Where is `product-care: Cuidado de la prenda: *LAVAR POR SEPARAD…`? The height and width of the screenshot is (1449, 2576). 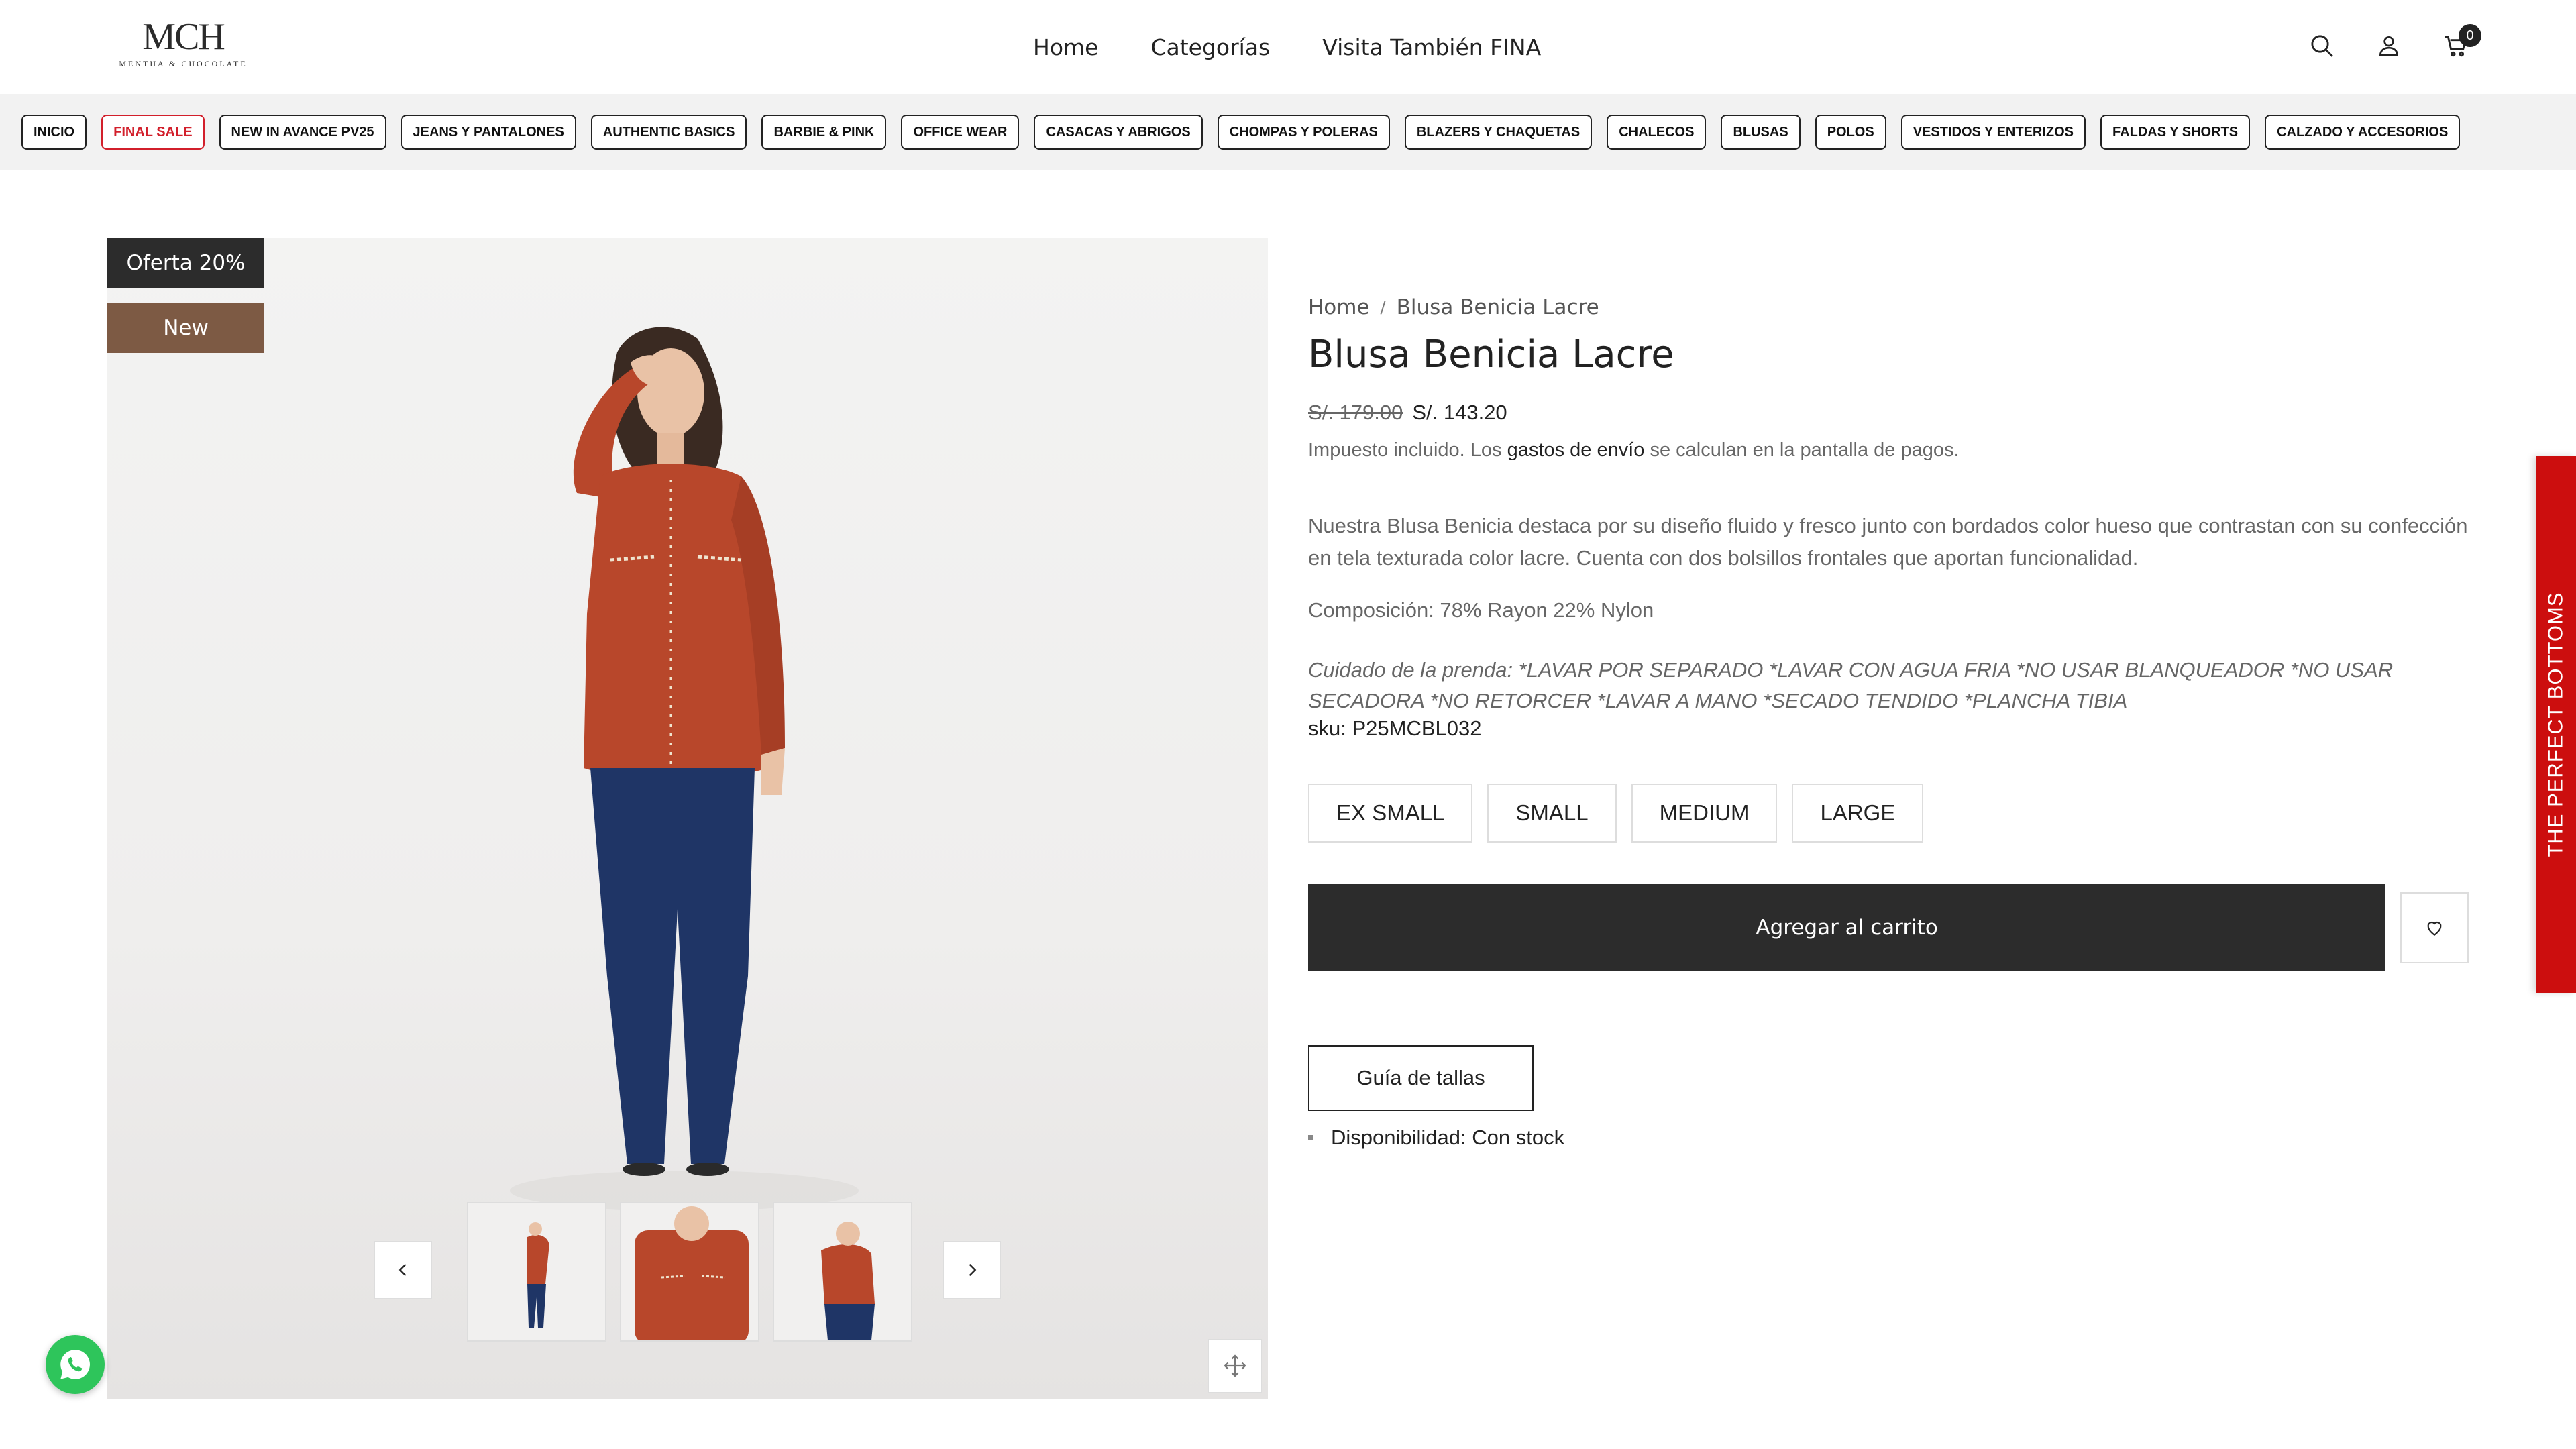
product-care: Cuidado de la prenda: *LAVAR POR SEPARAD… is located at coordinates (1851, 685).